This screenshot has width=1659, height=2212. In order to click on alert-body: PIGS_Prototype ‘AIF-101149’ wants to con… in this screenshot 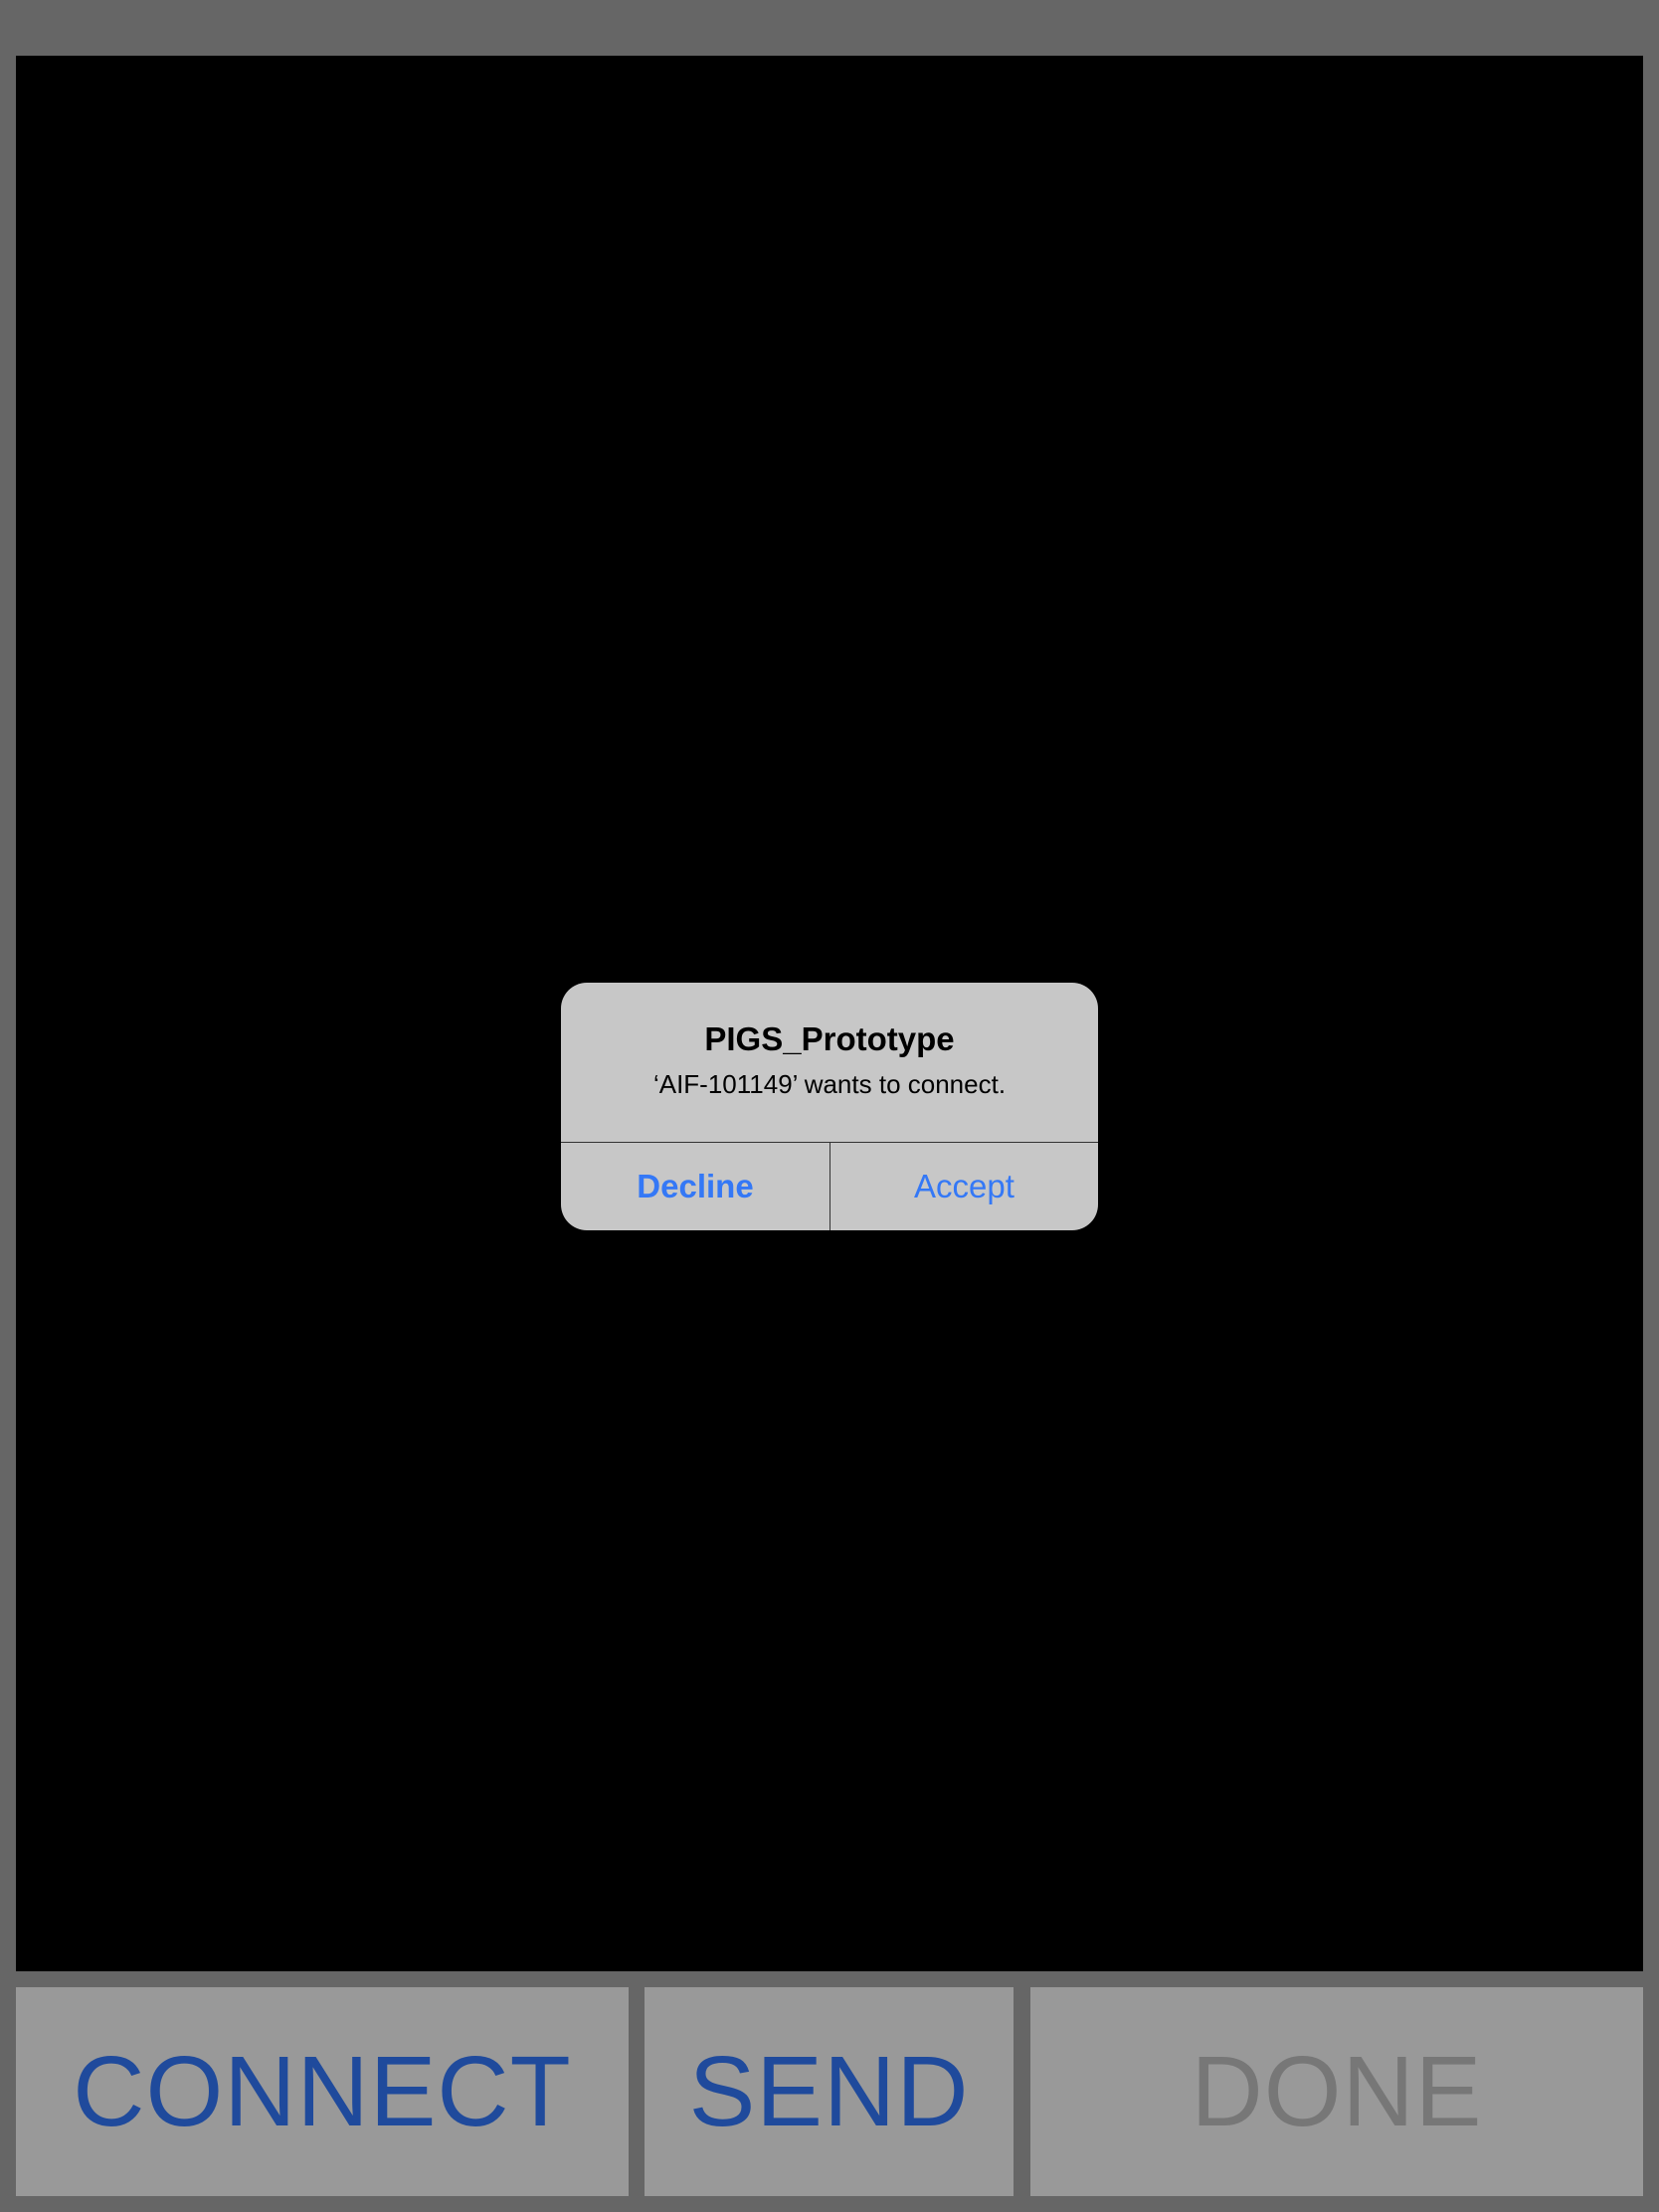, I will do `click(829, 1062)`.